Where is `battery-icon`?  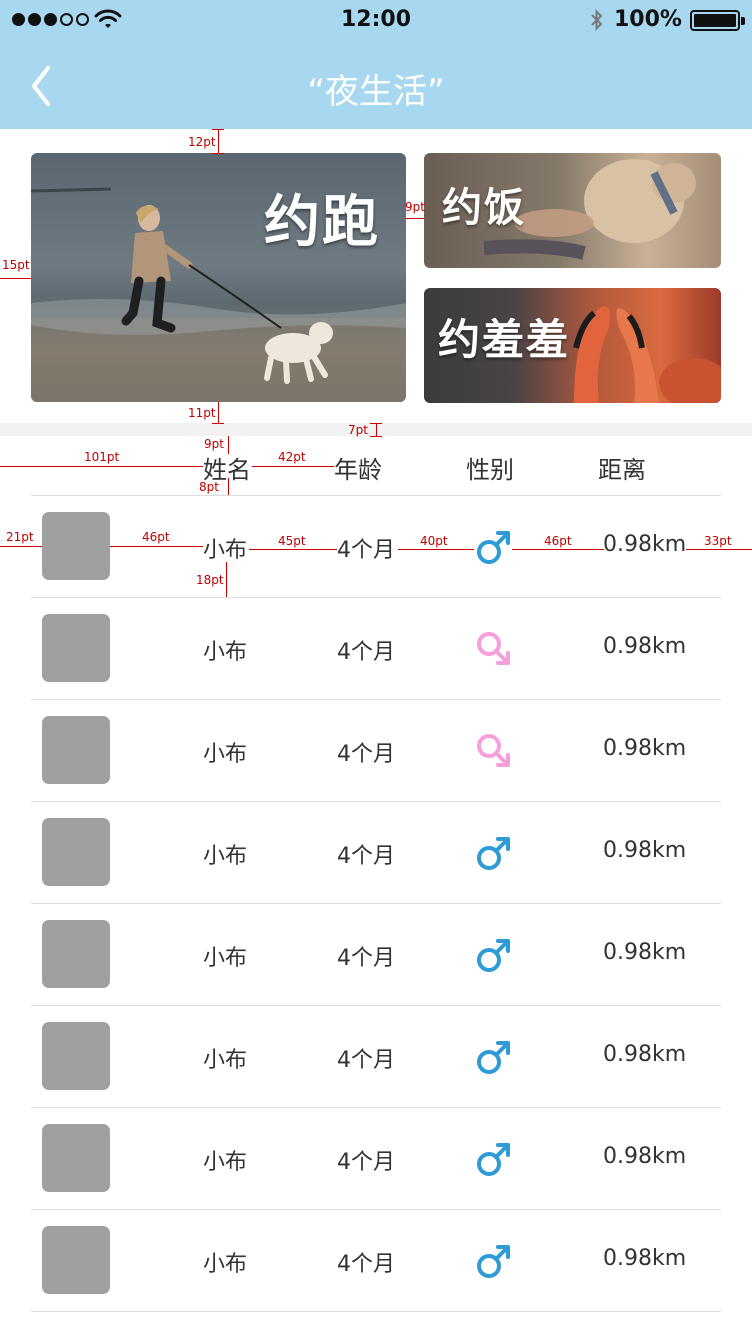 battery-icon is located at coordinates (717, 20).